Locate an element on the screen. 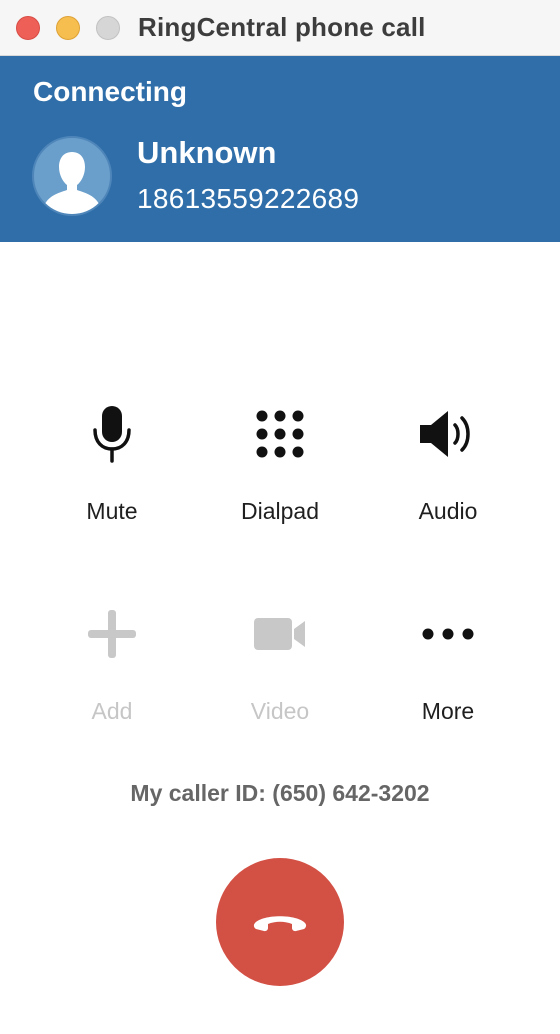  window-title: RingCentral phone call is located at coordinates (282, 27).